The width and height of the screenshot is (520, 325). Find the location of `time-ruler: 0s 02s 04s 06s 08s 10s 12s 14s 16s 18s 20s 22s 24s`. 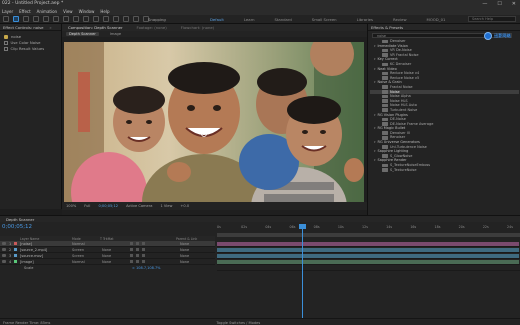

time-ruler: 0s 02s 04s 06s 08s 10s 12s 14s 16s 18s 20s 22s 24s is located at coordinates (368, 228).